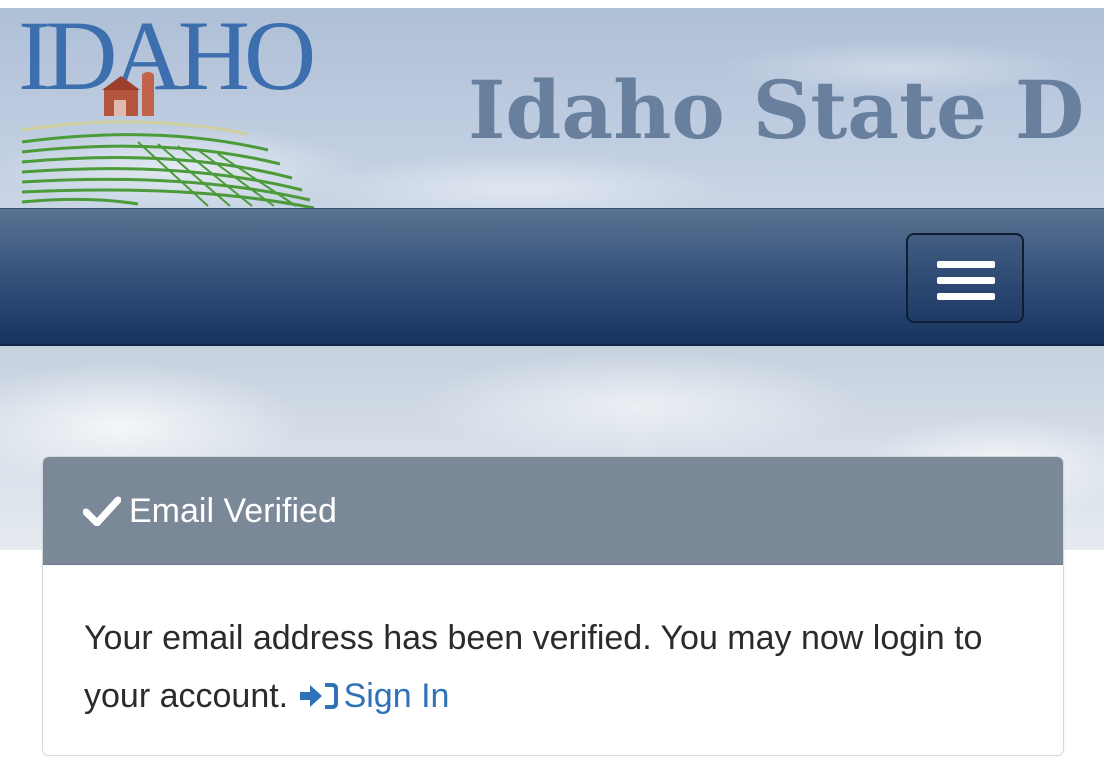  I want to click on menu-bar-top, so click(966, 264).